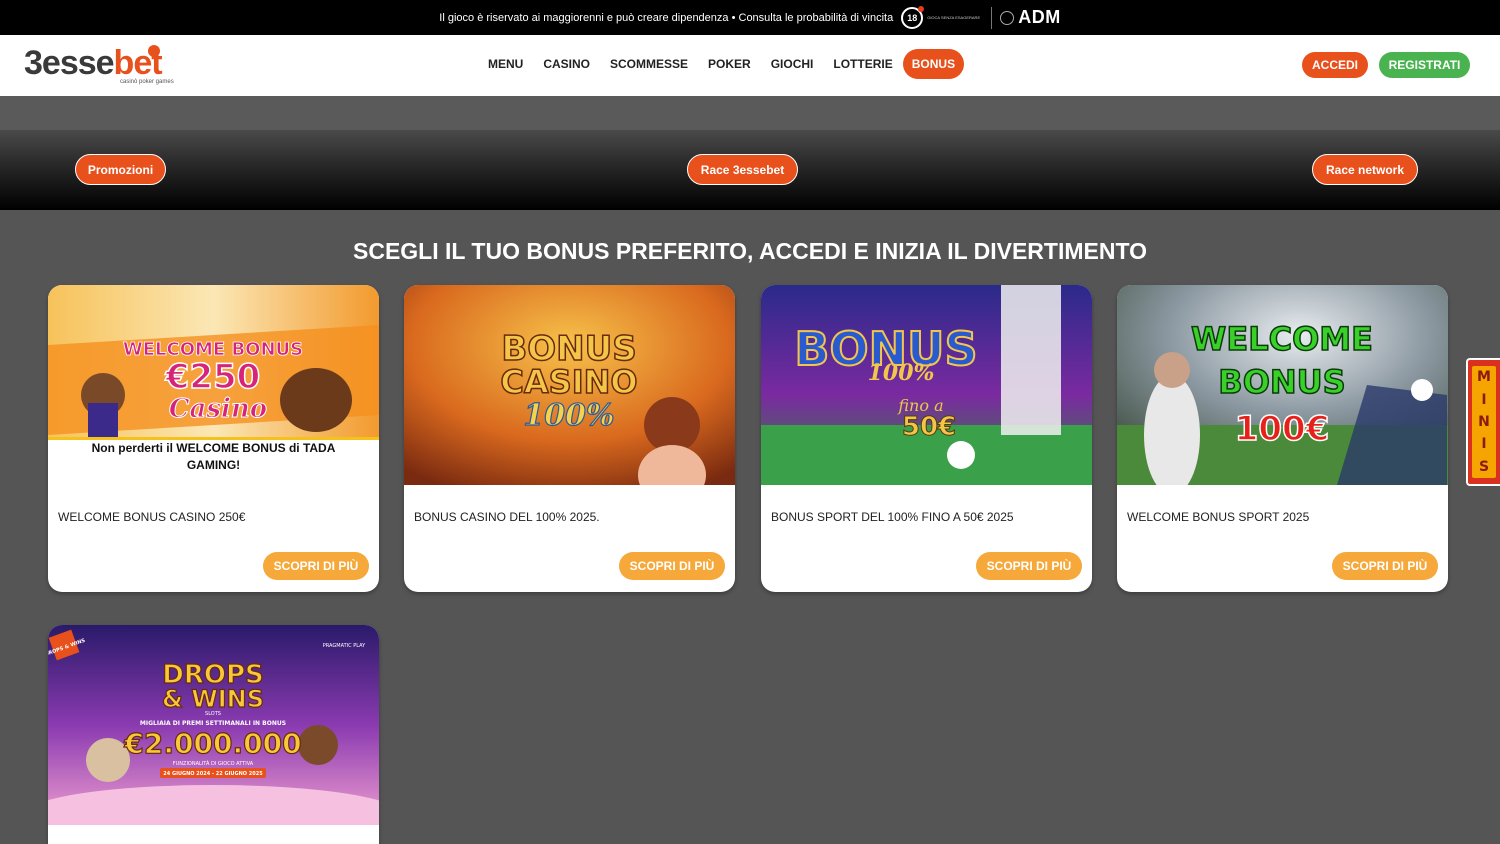 Image resolution: width=1500 pixels, height=844 pixels. What do you see at coordinates (1282, 339) in the screenshot?
I see `banner-title: WELCOME` at bounding box center [1282, 339].